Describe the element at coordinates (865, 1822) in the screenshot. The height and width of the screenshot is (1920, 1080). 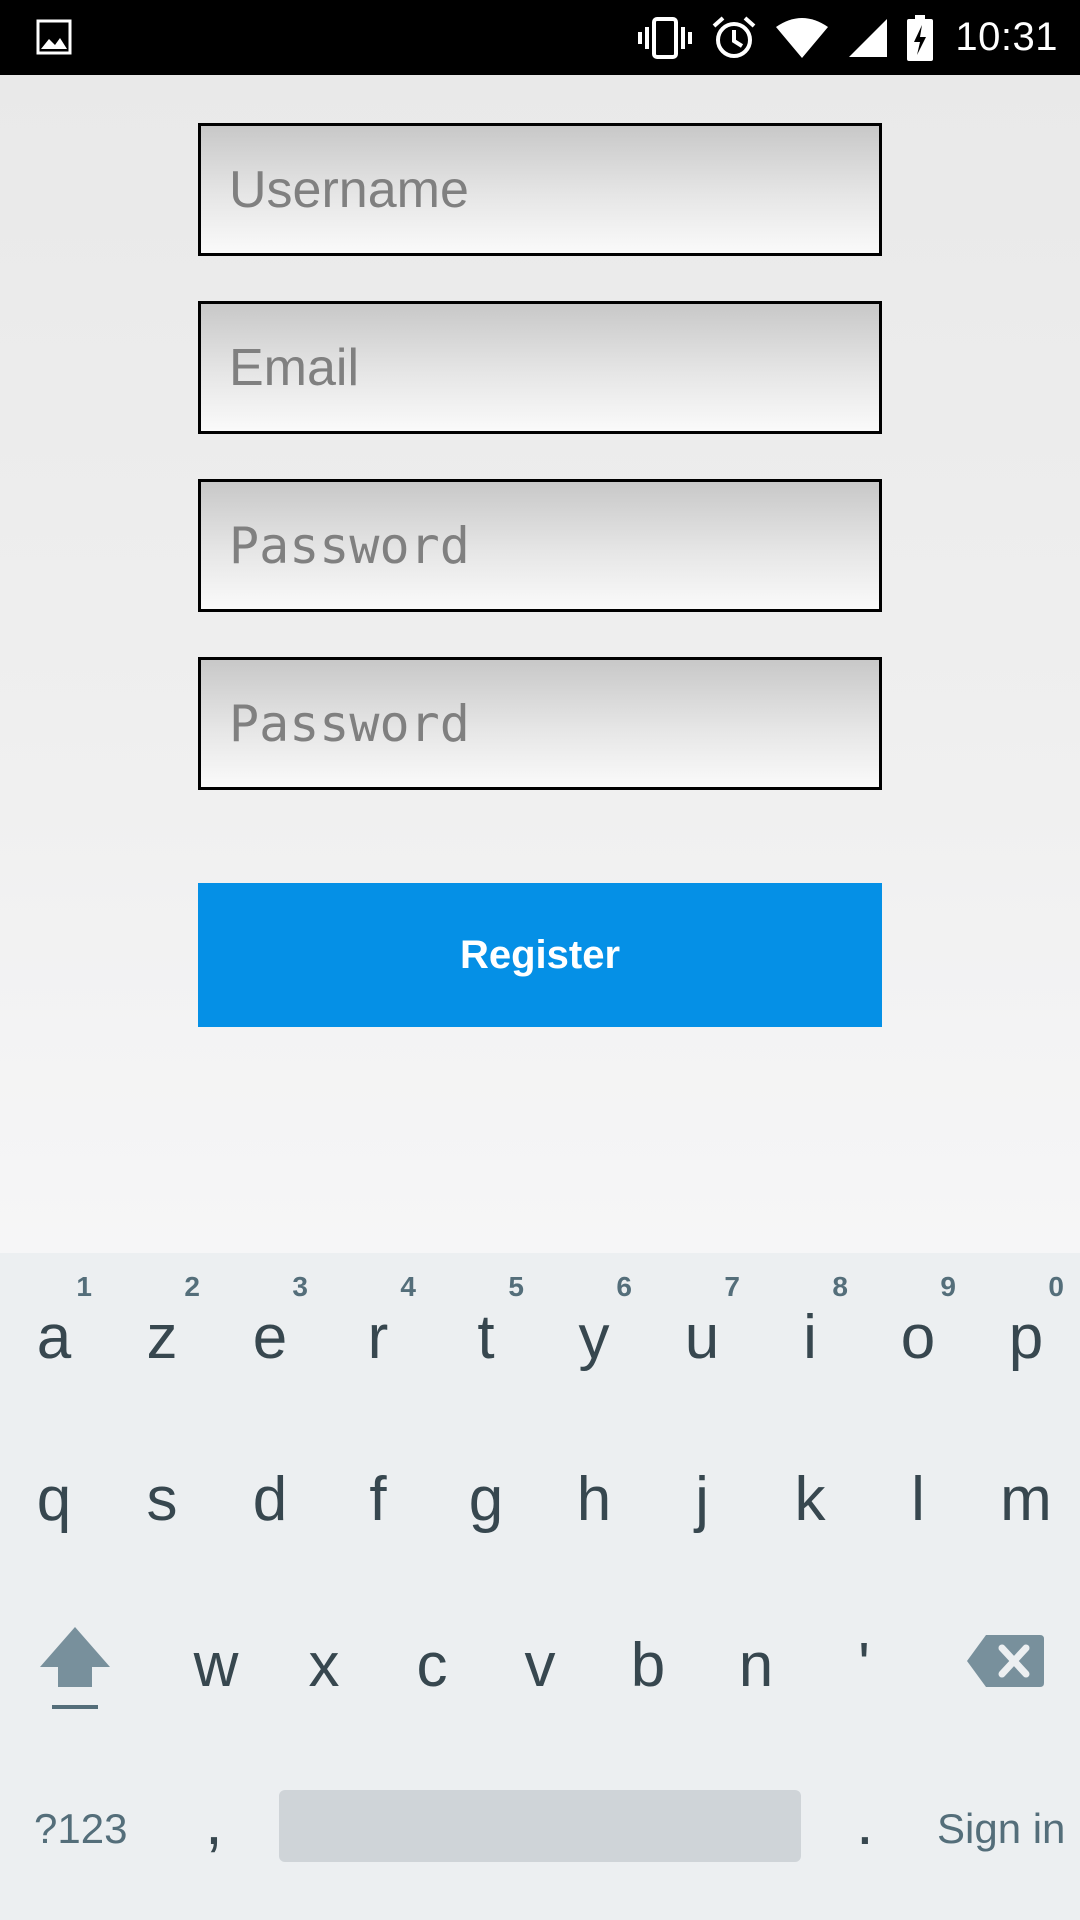
I see `period-key: .` at that location.